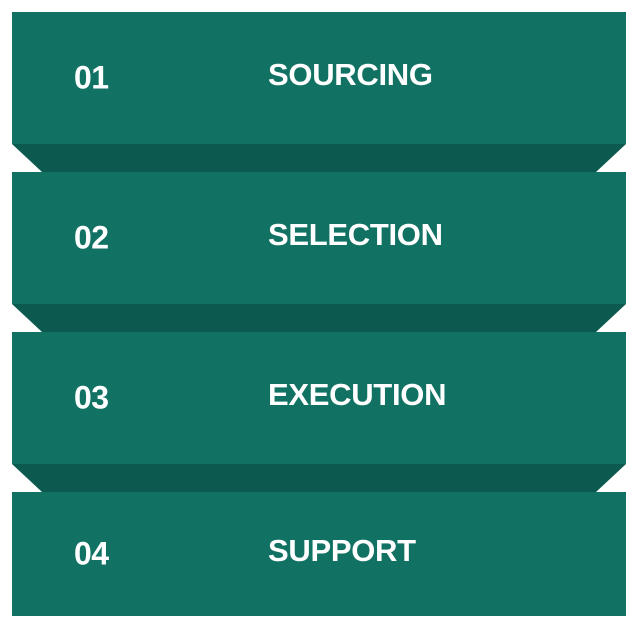 The width and height of the screenshot is (626, 617). What do you see at coordinates (91, 553) in the screenshot?
I see `step-number: 04` at bounding box center [91, 553].